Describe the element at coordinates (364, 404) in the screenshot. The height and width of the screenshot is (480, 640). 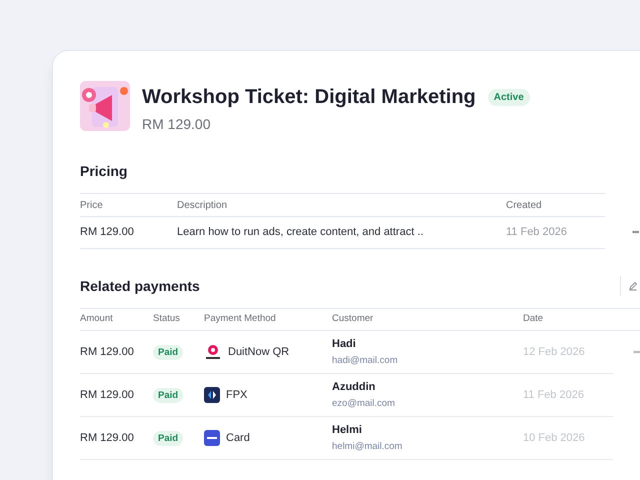
I see `customer-email: ezo@mail.com` at that location.